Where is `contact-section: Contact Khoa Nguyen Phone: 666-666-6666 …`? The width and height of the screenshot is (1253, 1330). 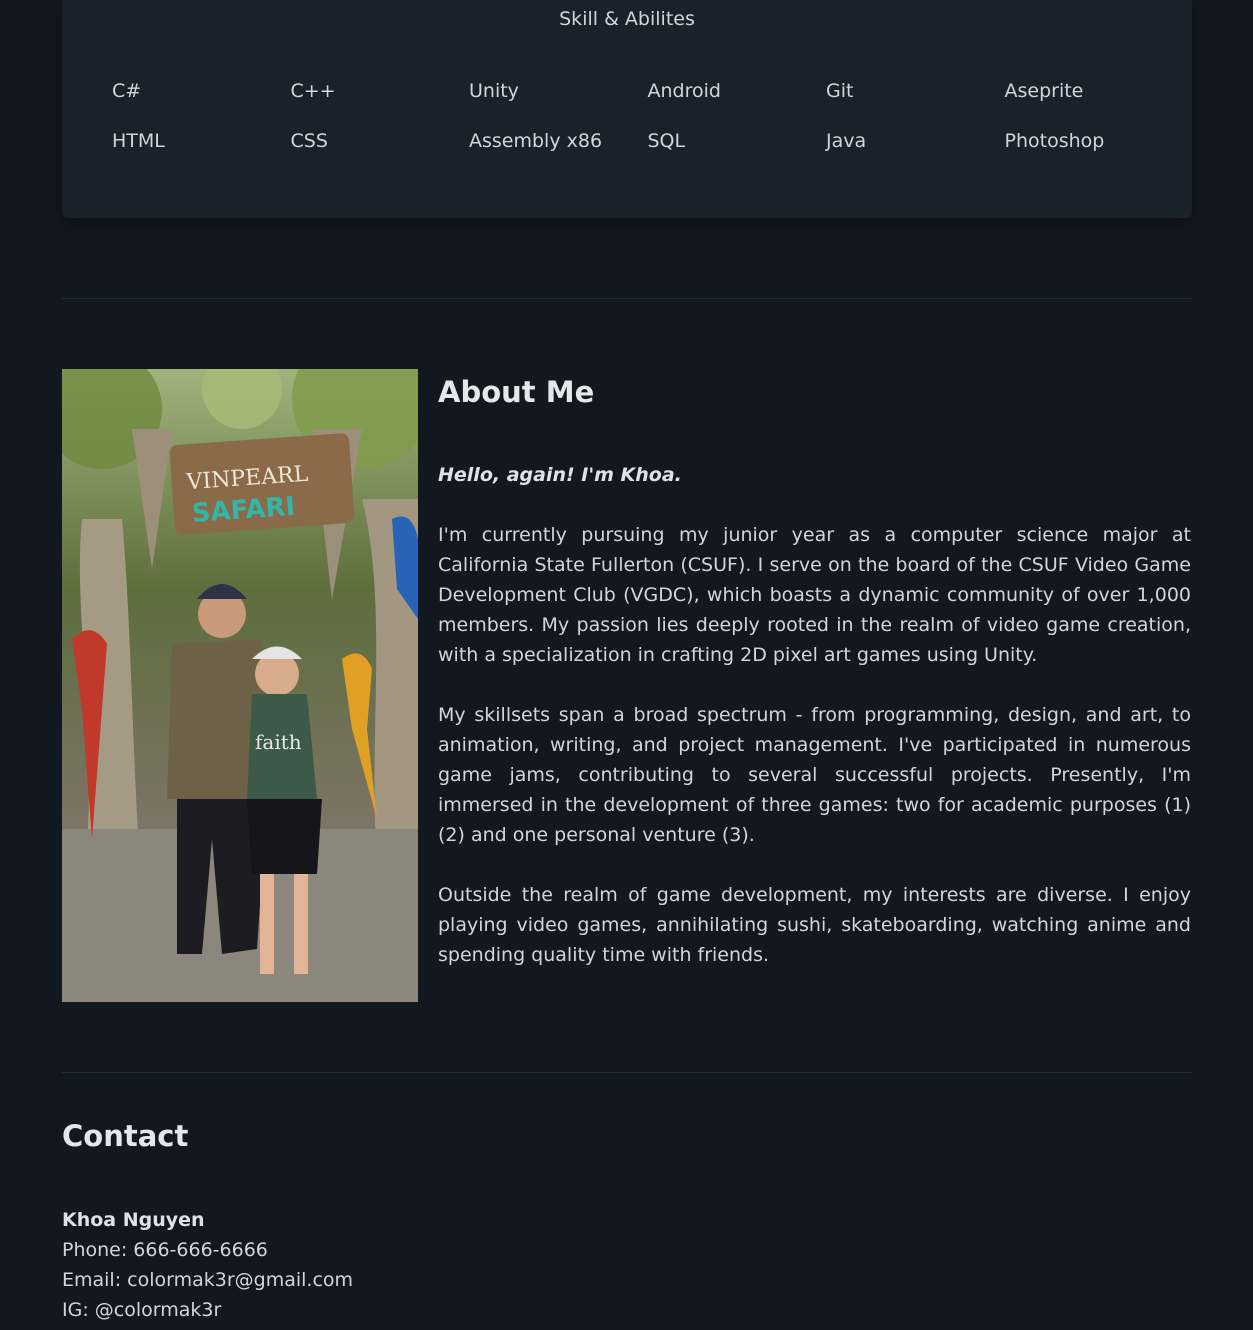
contact-section: Contact Khoa Nguyen Phone: 666-666-6666 … is located at coordinates (362, 1219).